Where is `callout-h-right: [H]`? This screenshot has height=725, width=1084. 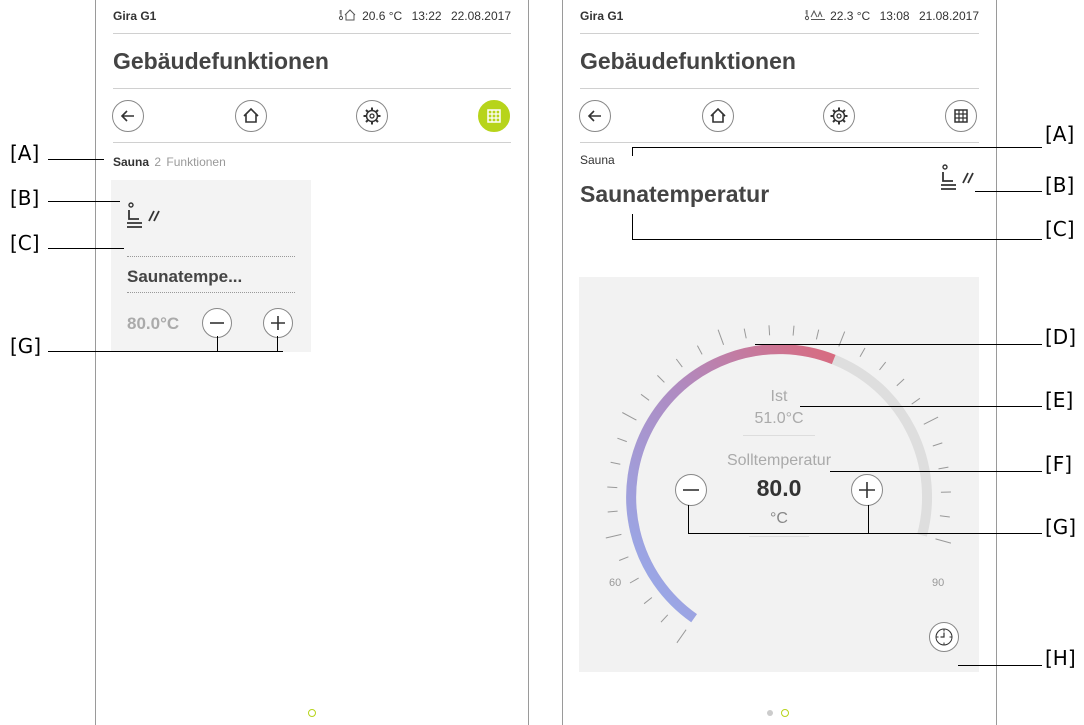
callout-h-right: [H] is located at coordinates (1060, 658).